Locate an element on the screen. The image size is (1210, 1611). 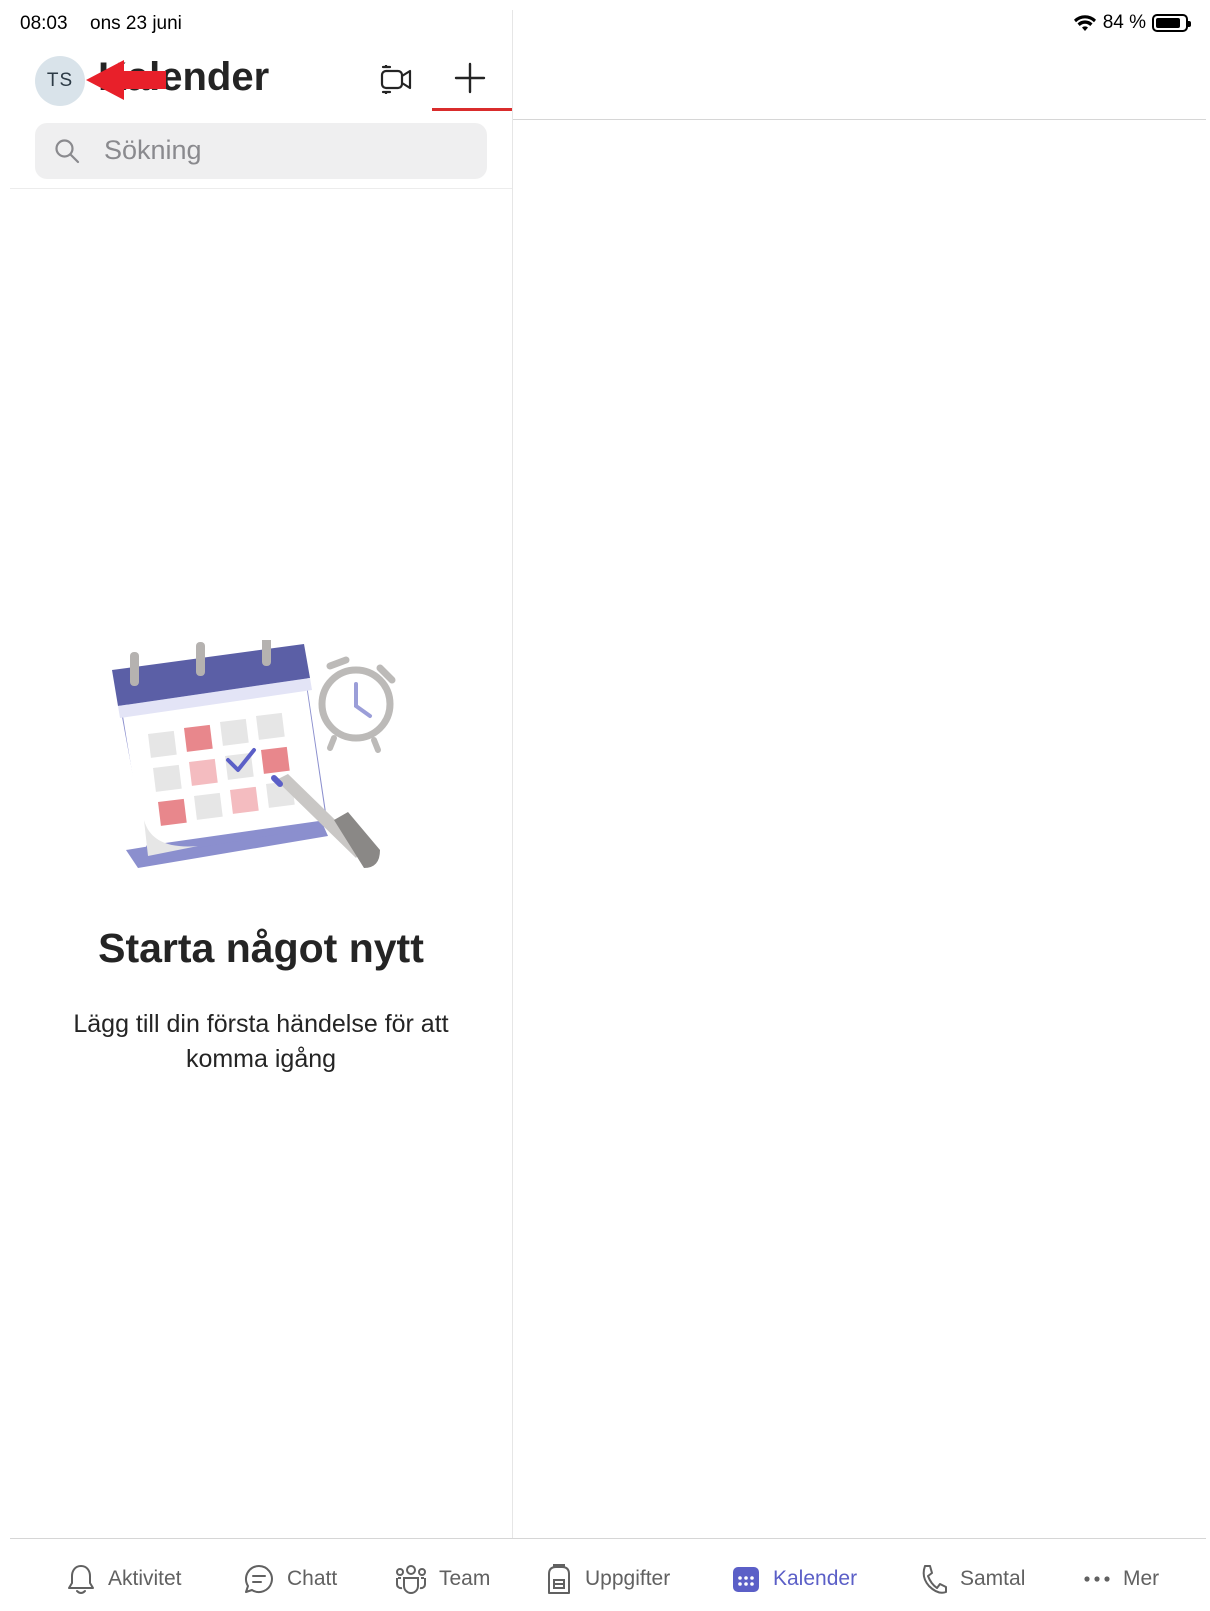
battery-percent: 84 % is located at coordinates (1124, 22).